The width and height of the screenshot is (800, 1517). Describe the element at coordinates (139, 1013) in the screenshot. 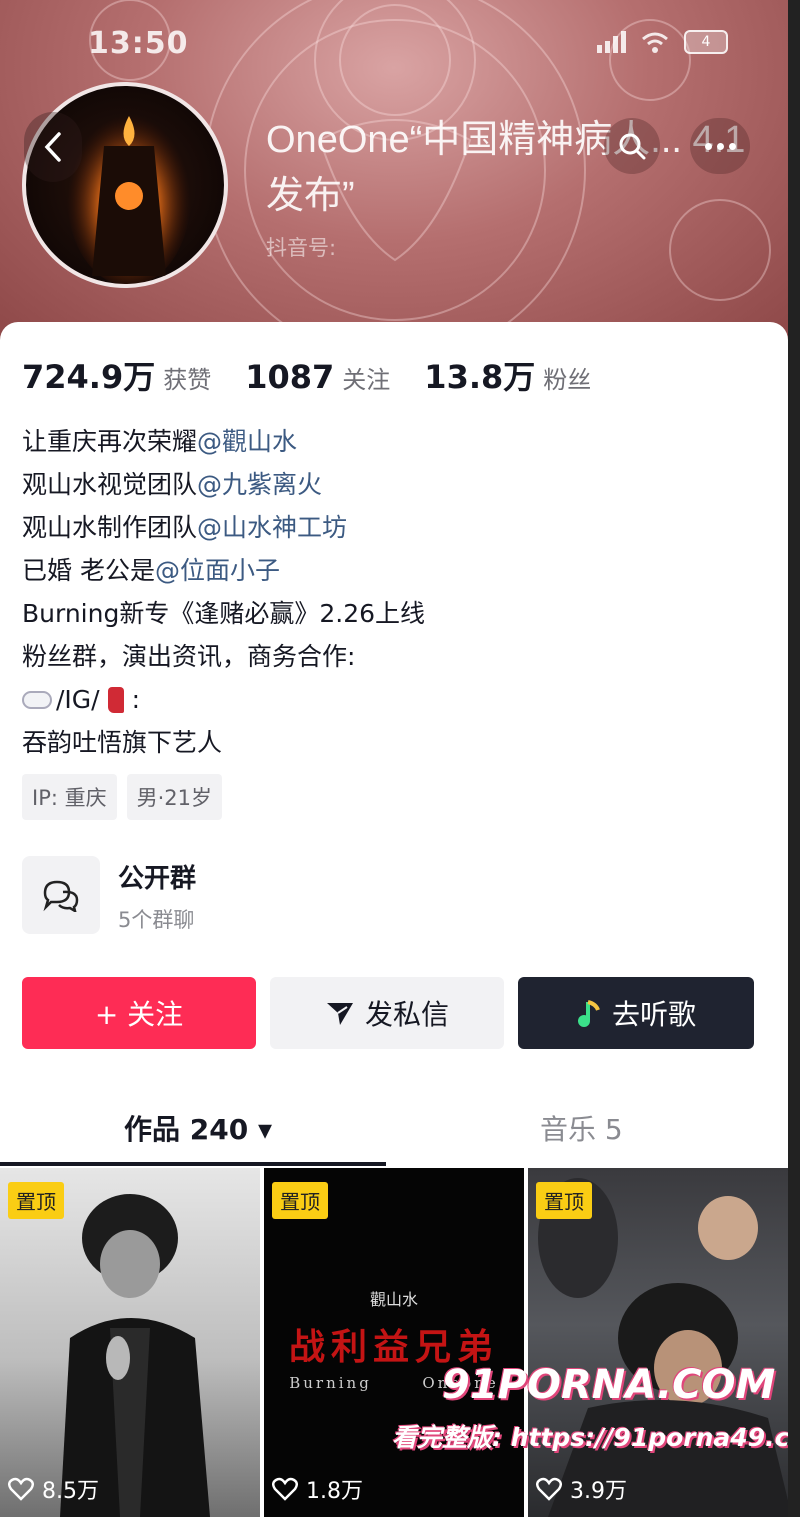

I see `follow-button: + 关注` at that location.